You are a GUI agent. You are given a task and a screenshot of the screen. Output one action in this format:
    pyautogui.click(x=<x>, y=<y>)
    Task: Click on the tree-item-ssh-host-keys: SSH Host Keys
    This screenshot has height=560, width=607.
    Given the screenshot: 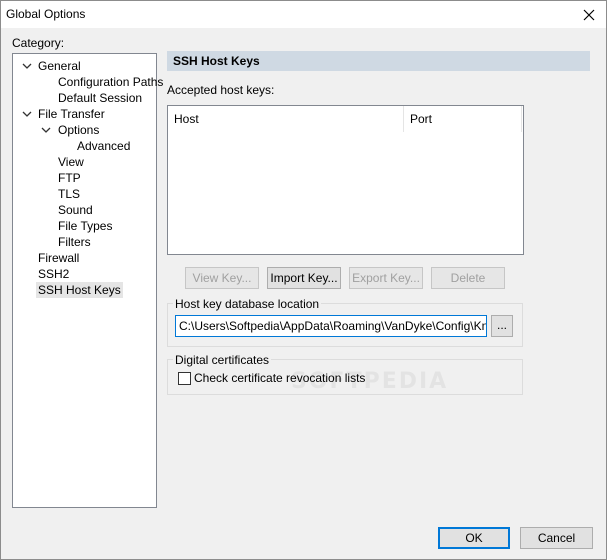 What is the action you would take?
    pyautogui.click(x=79, y=290)
    